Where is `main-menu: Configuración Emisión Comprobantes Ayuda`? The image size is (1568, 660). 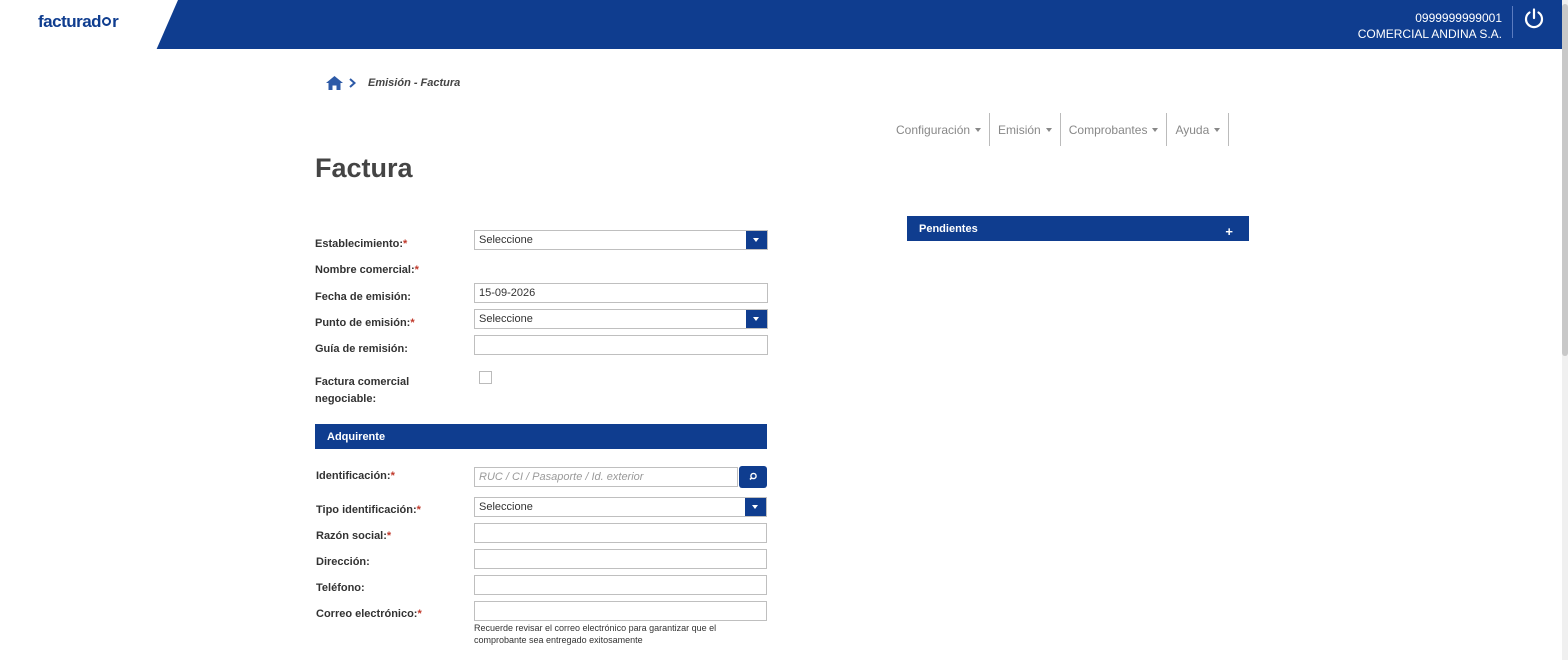
main-menu: Configuración Emisión Comprobantes Ayuda is located at coordinates (1059, 129).